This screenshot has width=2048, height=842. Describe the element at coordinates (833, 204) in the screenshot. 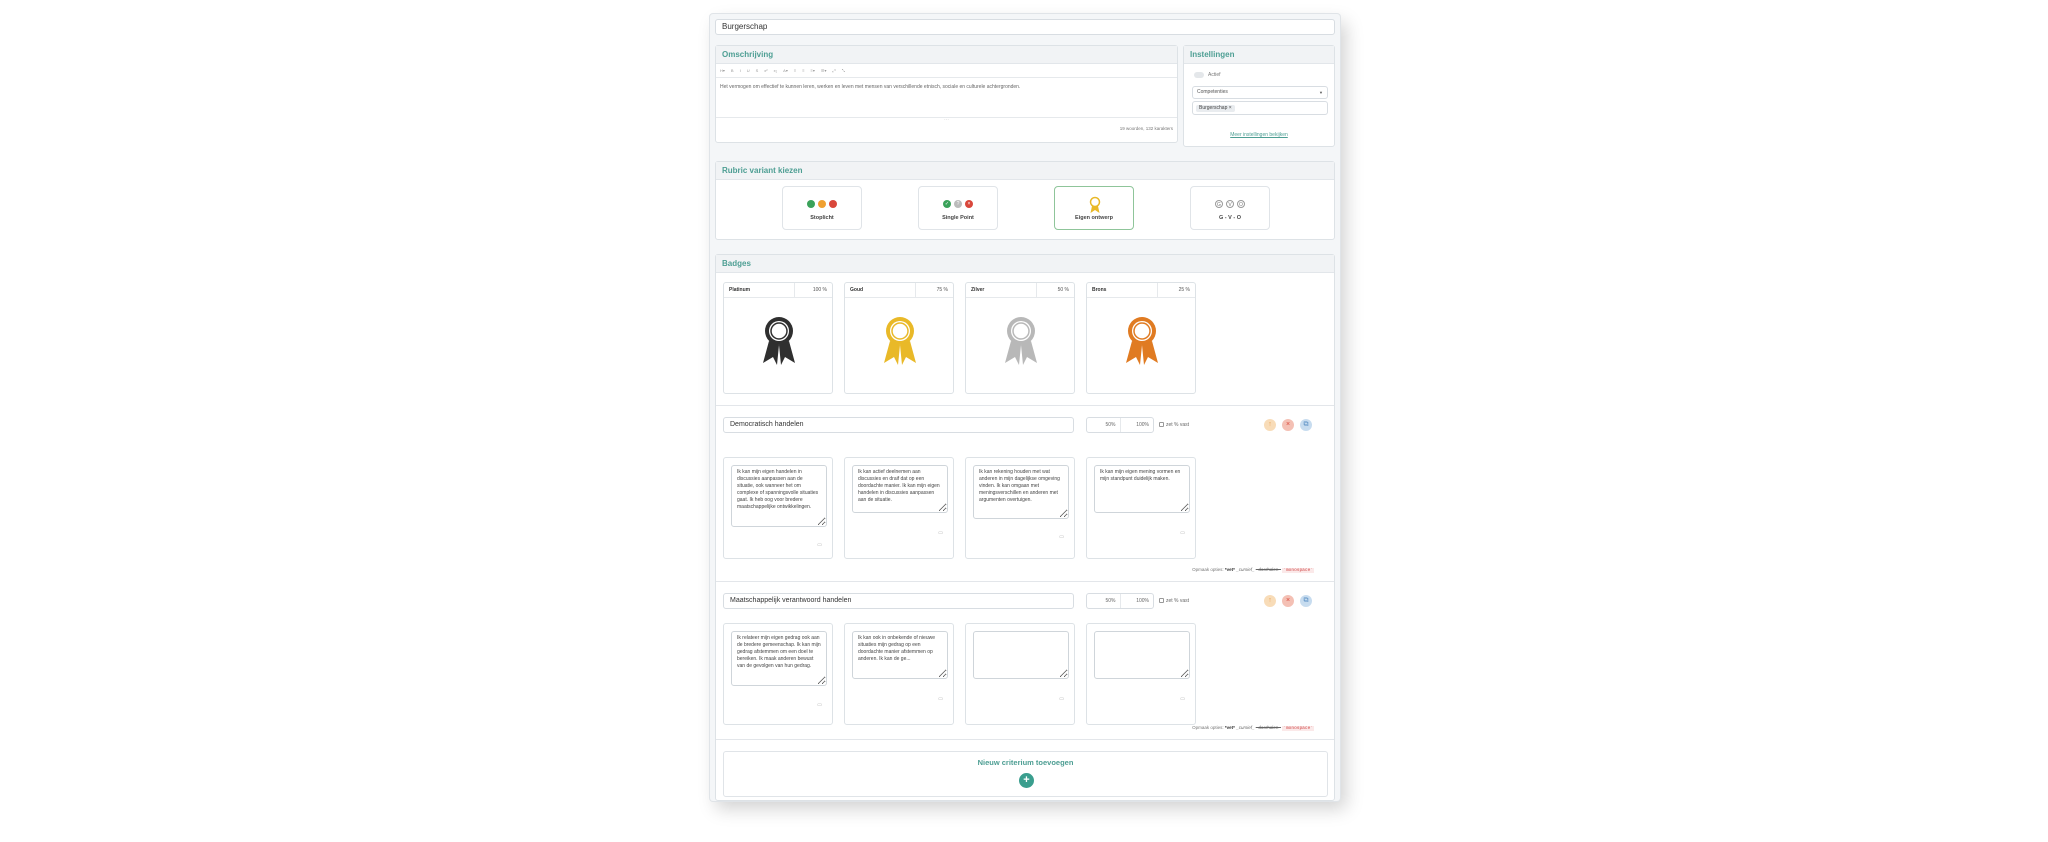

I see `red-dot-icon` at that location.